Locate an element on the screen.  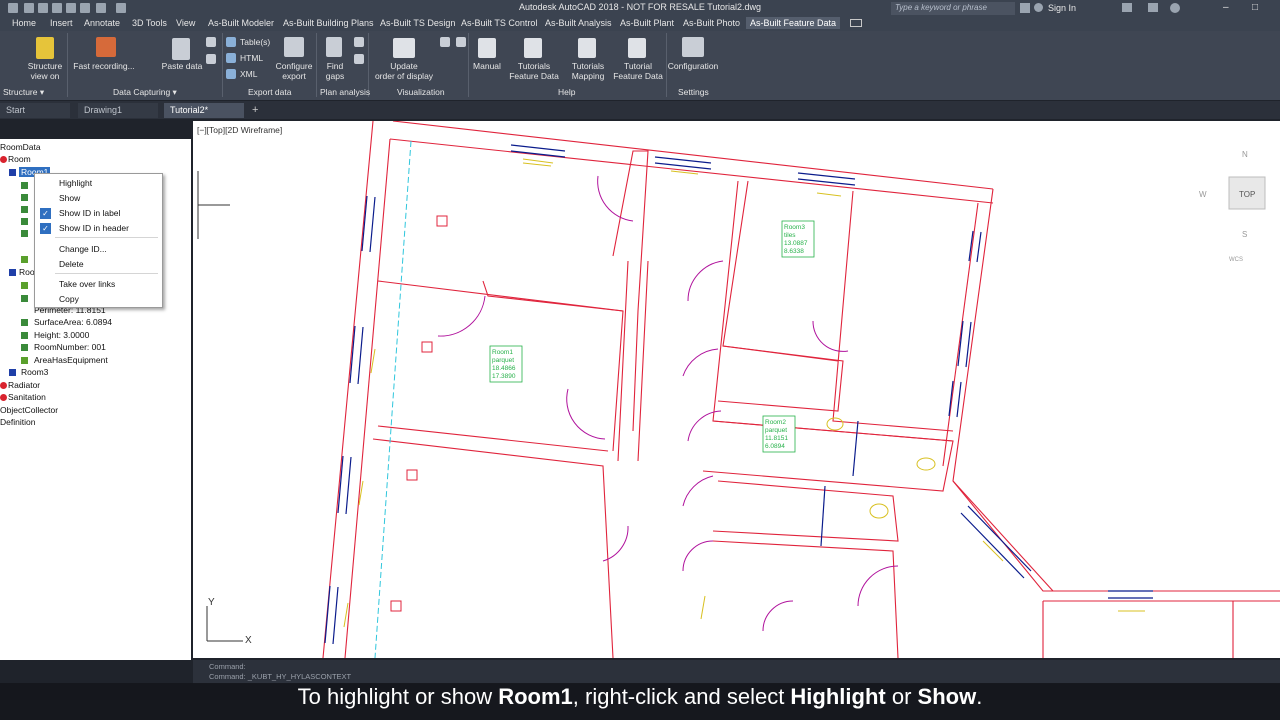
tree-surface-area: SurfaceArea: 6.0894 is located at coordinates (73, 322).